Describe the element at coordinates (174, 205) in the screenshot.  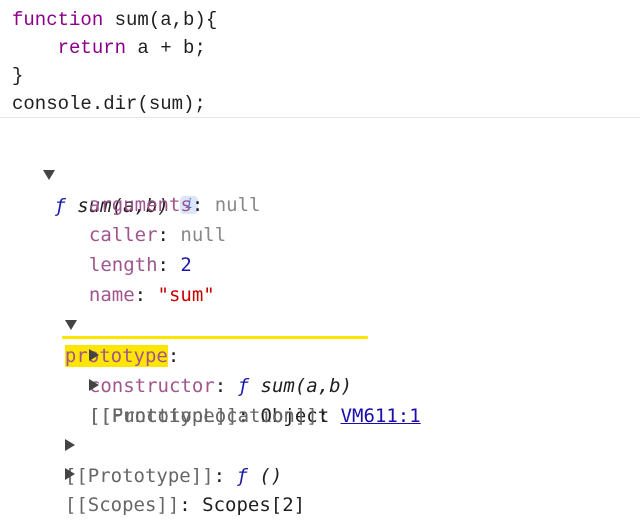
I see `prop-arguments: arguments: null` at that location.